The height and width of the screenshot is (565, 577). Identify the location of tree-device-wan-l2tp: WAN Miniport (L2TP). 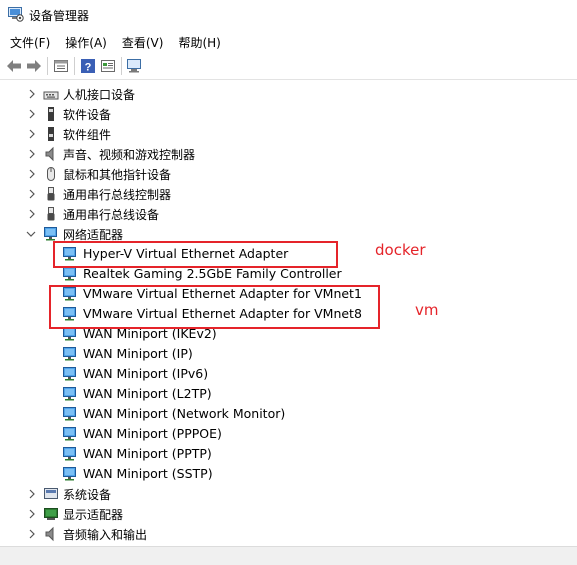
(288, 394).